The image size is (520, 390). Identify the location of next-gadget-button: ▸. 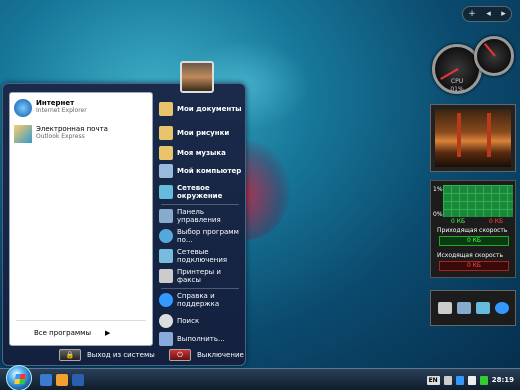
(503, 14).